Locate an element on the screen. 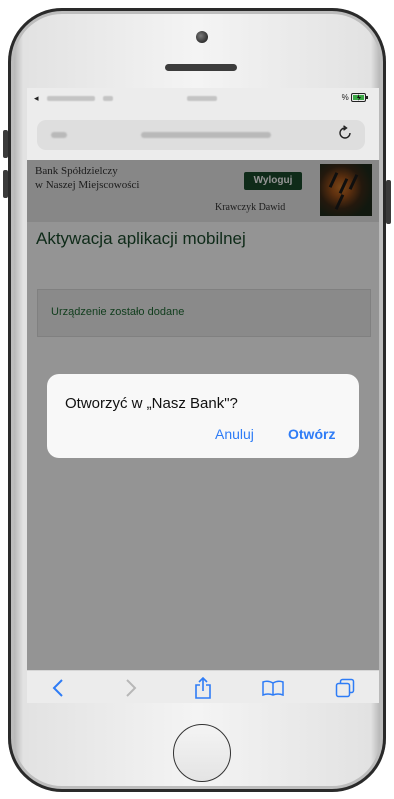 The width and height of the screenshot is (394, 799). tabs-icon is located at coordinates (345, 687).